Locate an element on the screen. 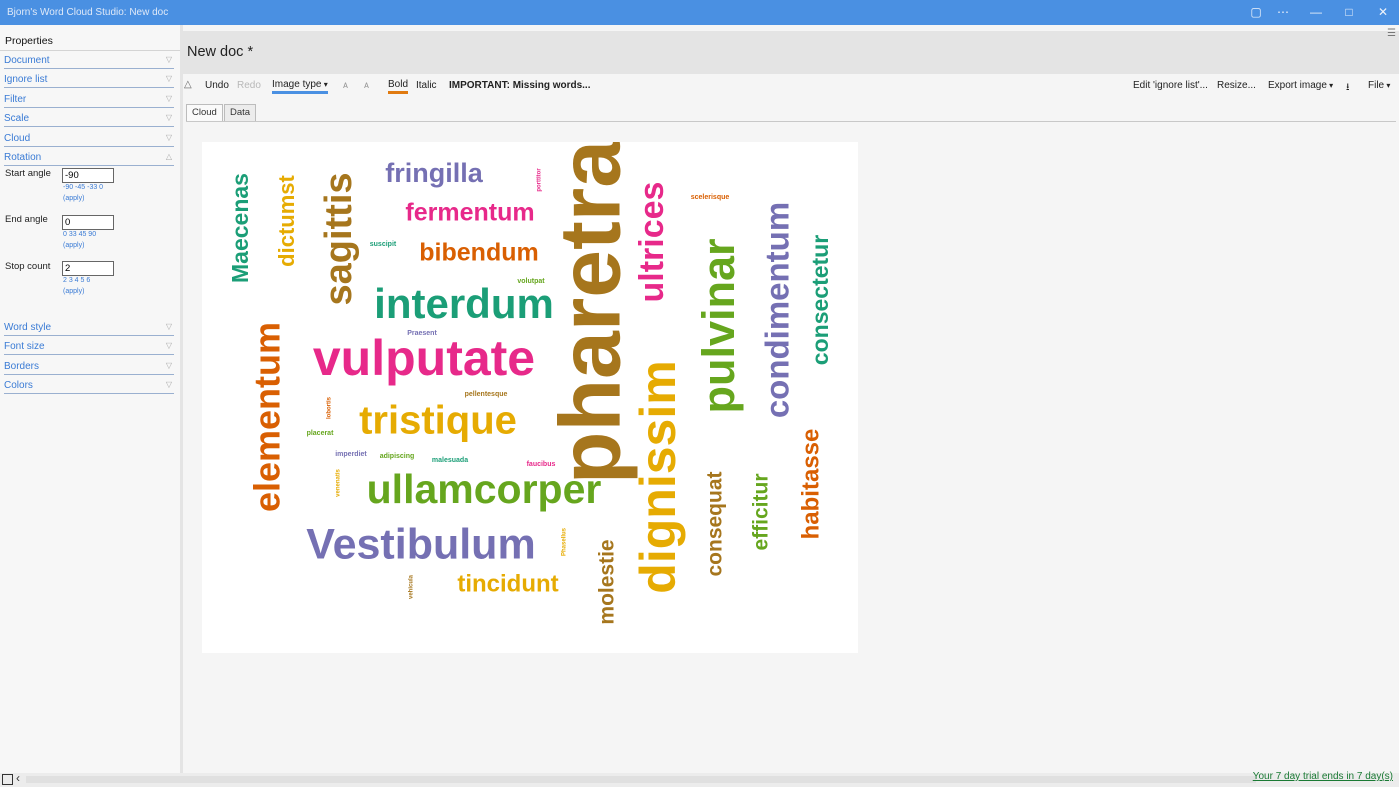 This screenshot has width=1399, height=787. cloud-word-dictumst: dictumst is located at coordinates (286, 220).